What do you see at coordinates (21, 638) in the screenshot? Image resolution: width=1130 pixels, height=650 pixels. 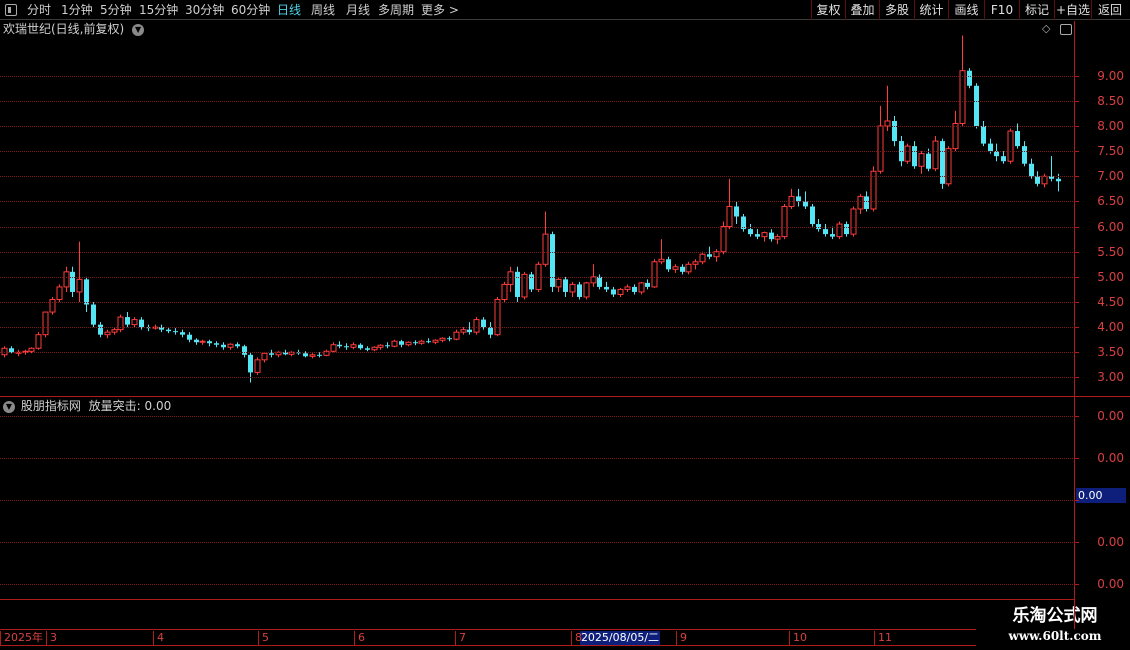 I see `date-label: 2025年` at bounding box center [21, 638].